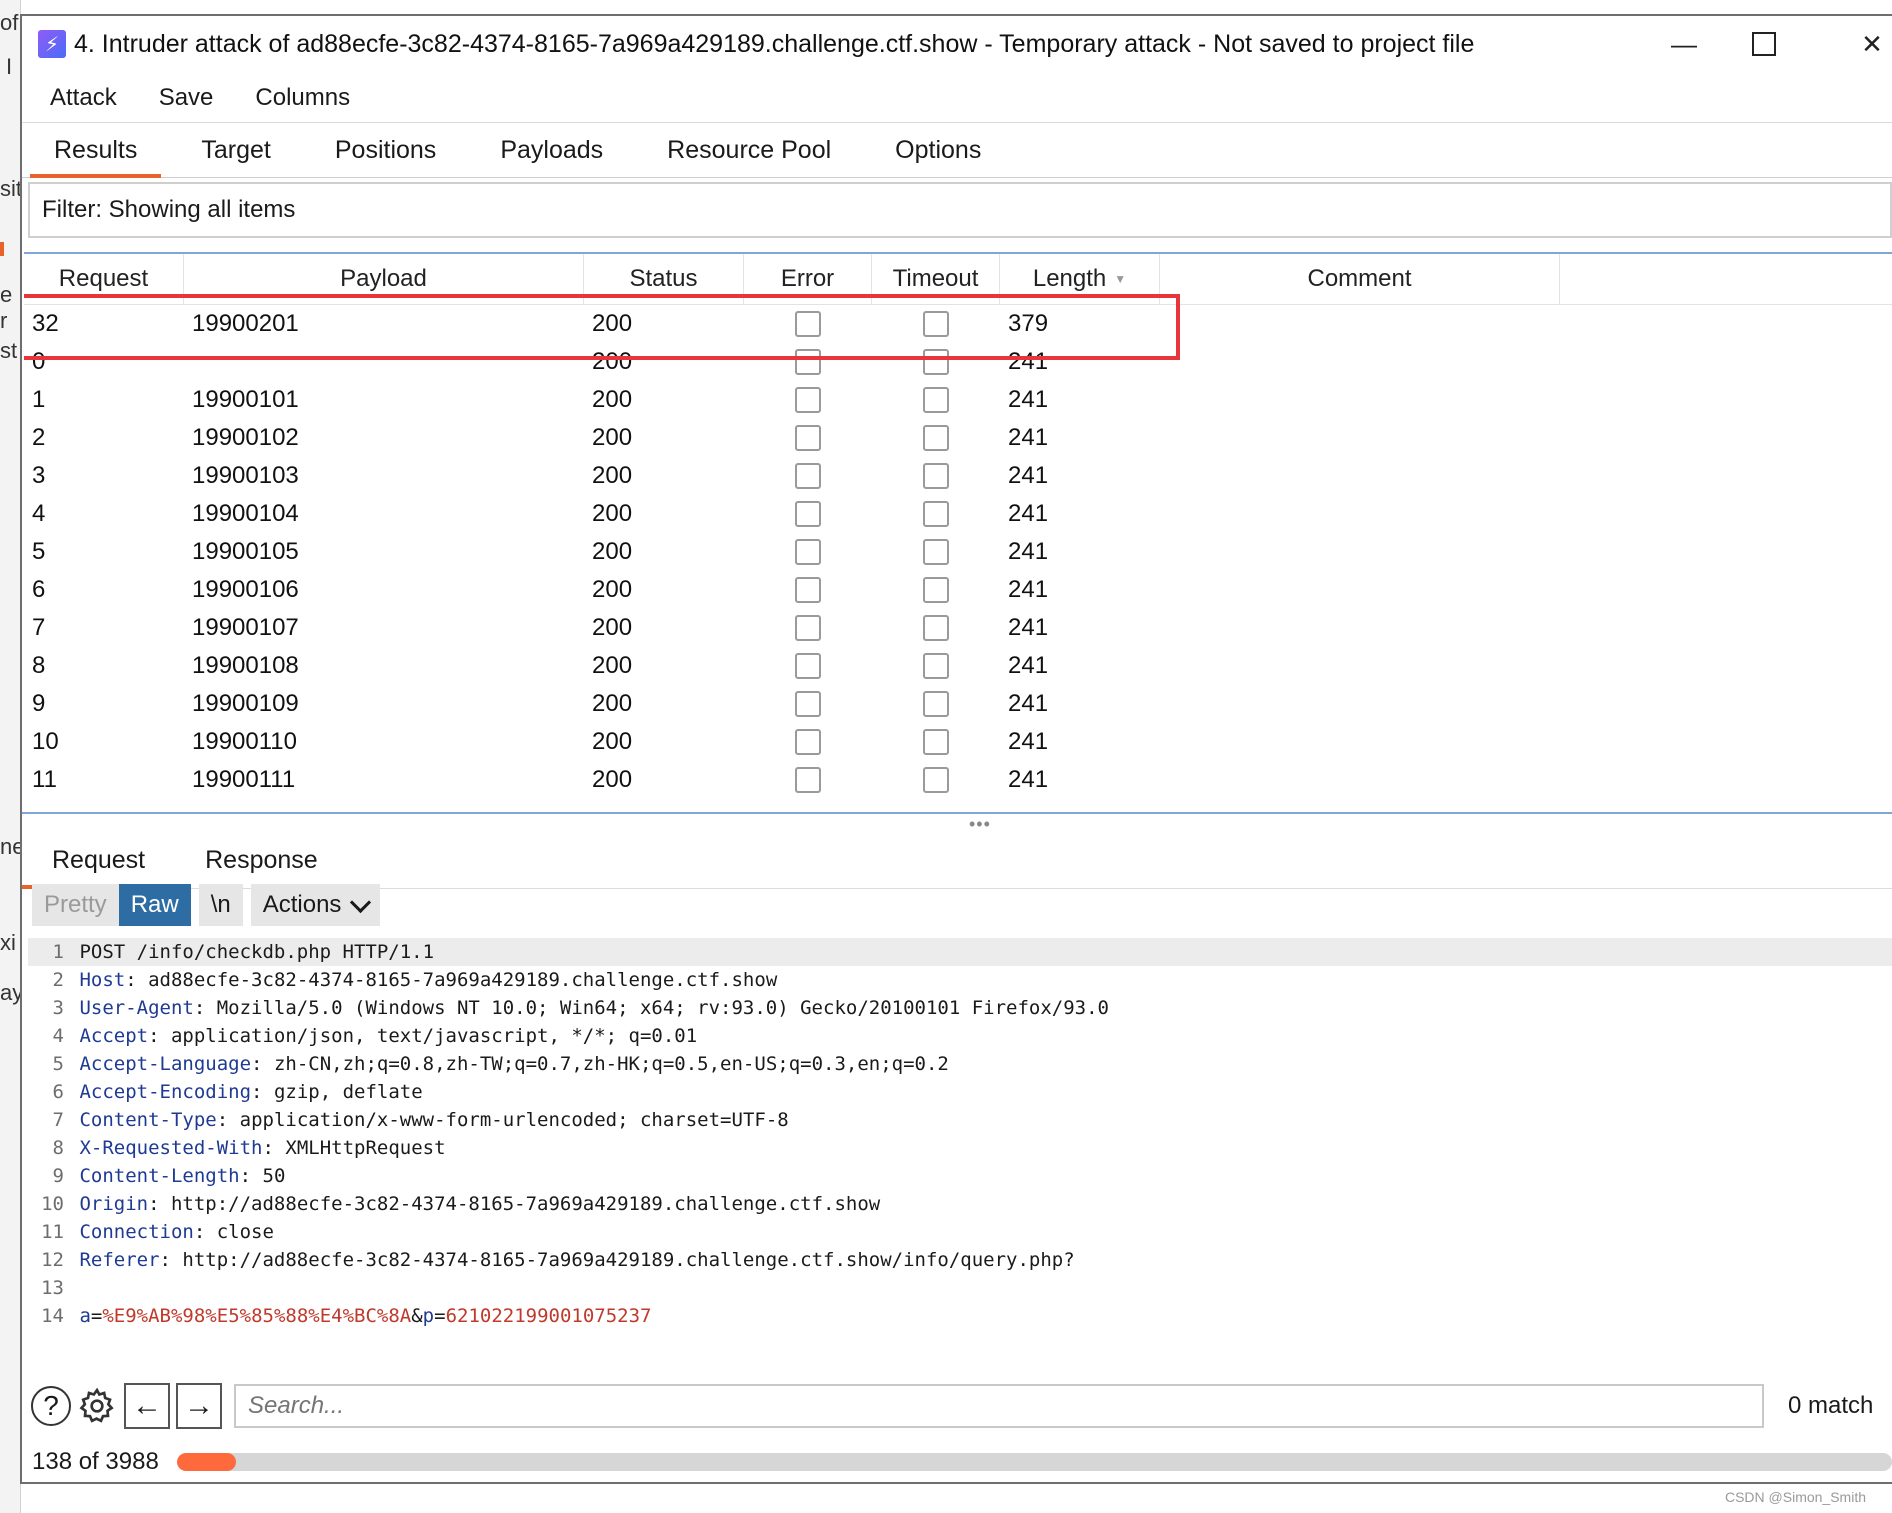 Image resolution: width=1892 pixels, height=1513 pixels. I want to click on payload-cell: 19900101, so click(245, 399).